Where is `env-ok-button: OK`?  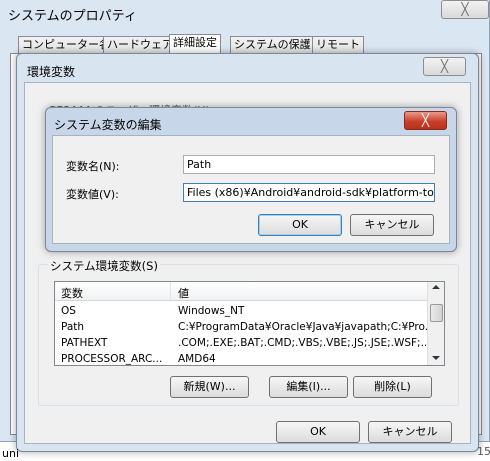
env-ok-button: OK is located at coordinates (318, 432).